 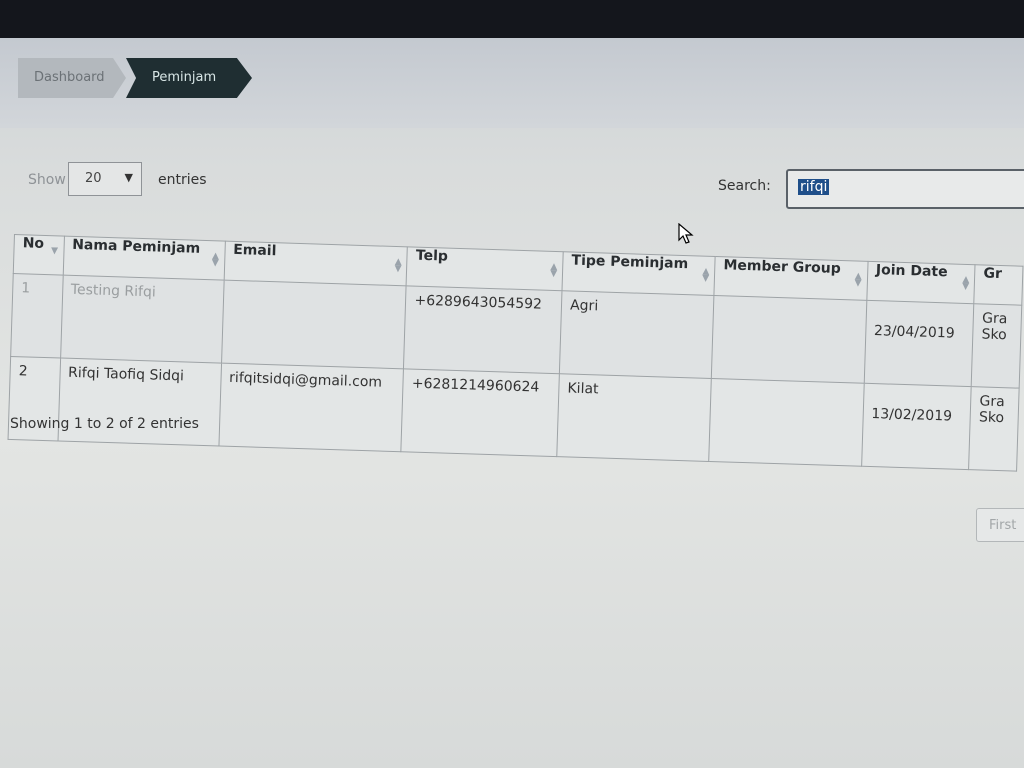 What do you see at coordinates (686, 233) in the screenshot?
I see `mouse-cursor-icon` at bounding box center [686, 233].